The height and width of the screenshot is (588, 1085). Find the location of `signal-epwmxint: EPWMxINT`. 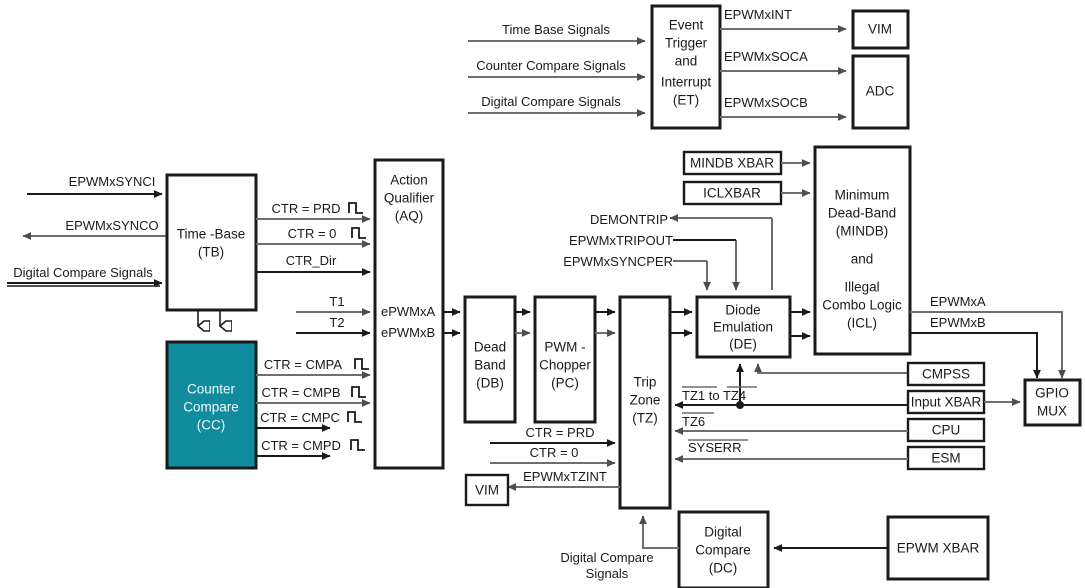

signal-epwmxint: EPWMxINT is located at coordinates (758, 14).